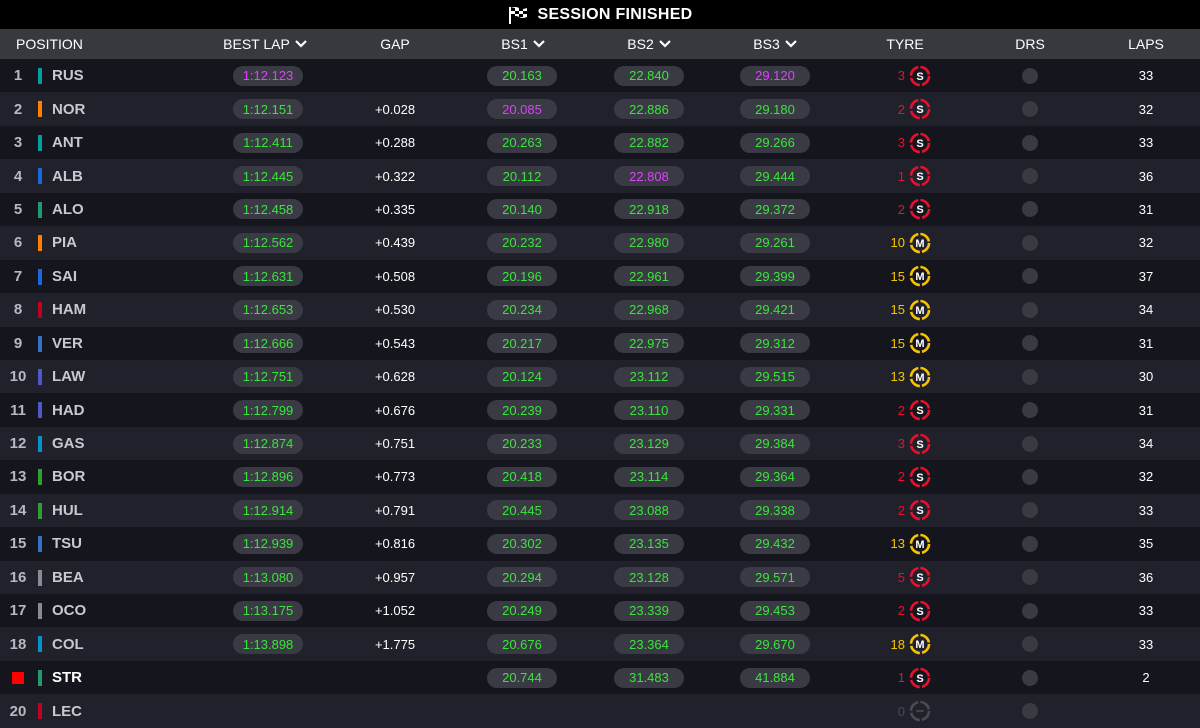  What do you see at coordinates (268, 109) in the screenshot?
I see `best-lap: 1:12.151` at bounding box center [268, 109].